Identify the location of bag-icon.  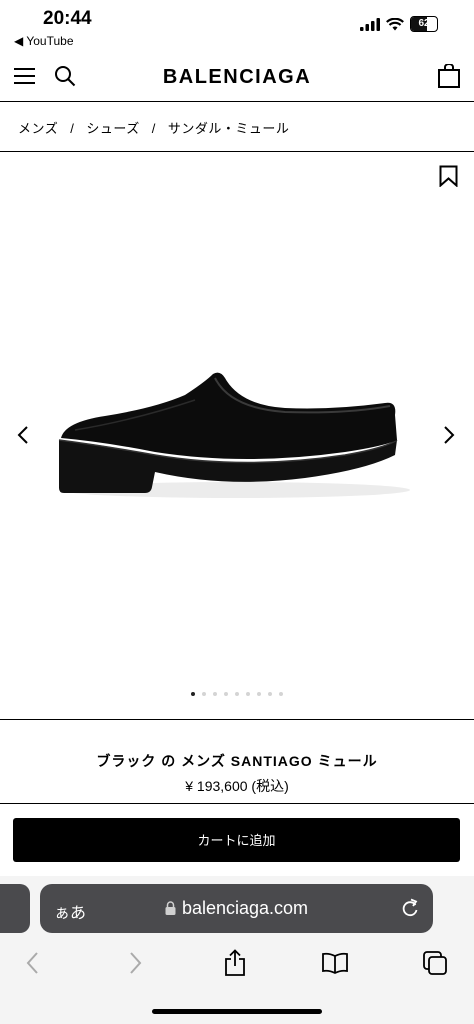
(449, 75).